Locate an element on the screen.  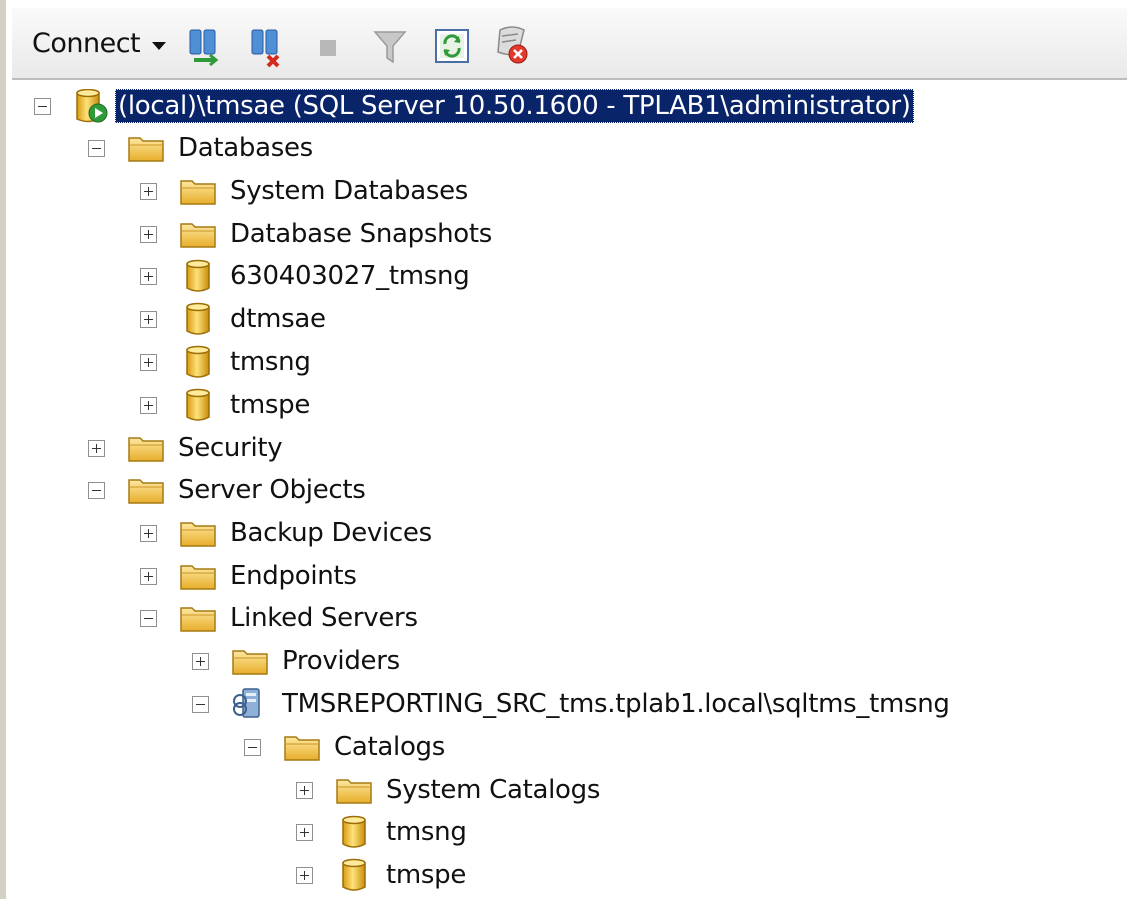
connect-button: Connect is located at coordinates (86, 44).